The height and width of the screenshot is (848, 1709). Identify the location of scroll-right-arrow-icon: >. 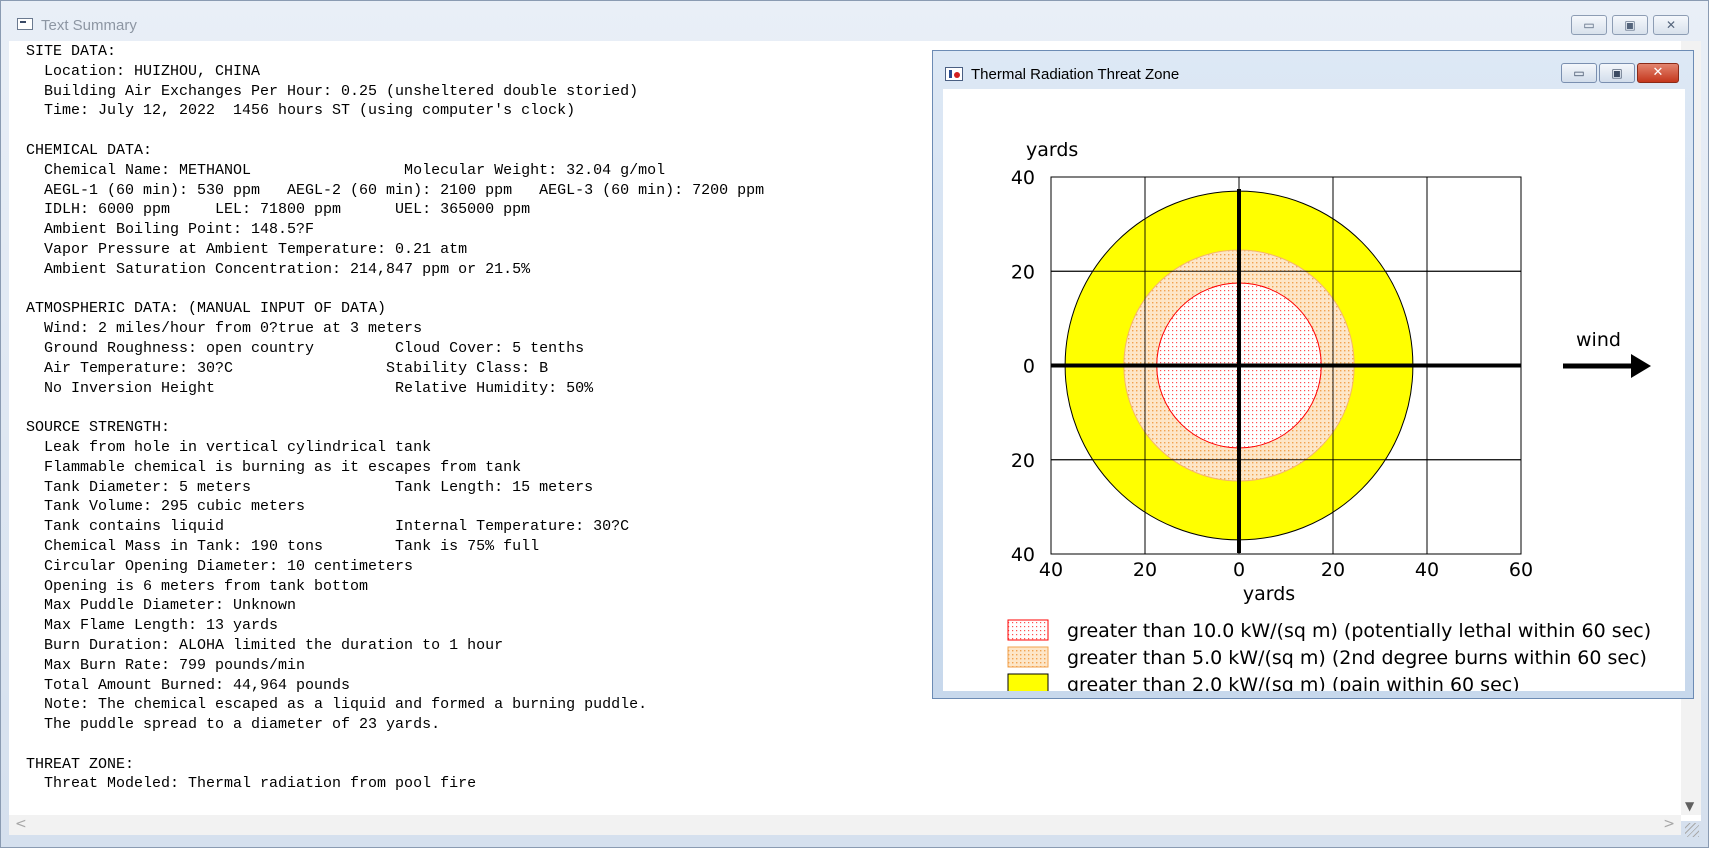
(1669, 824).